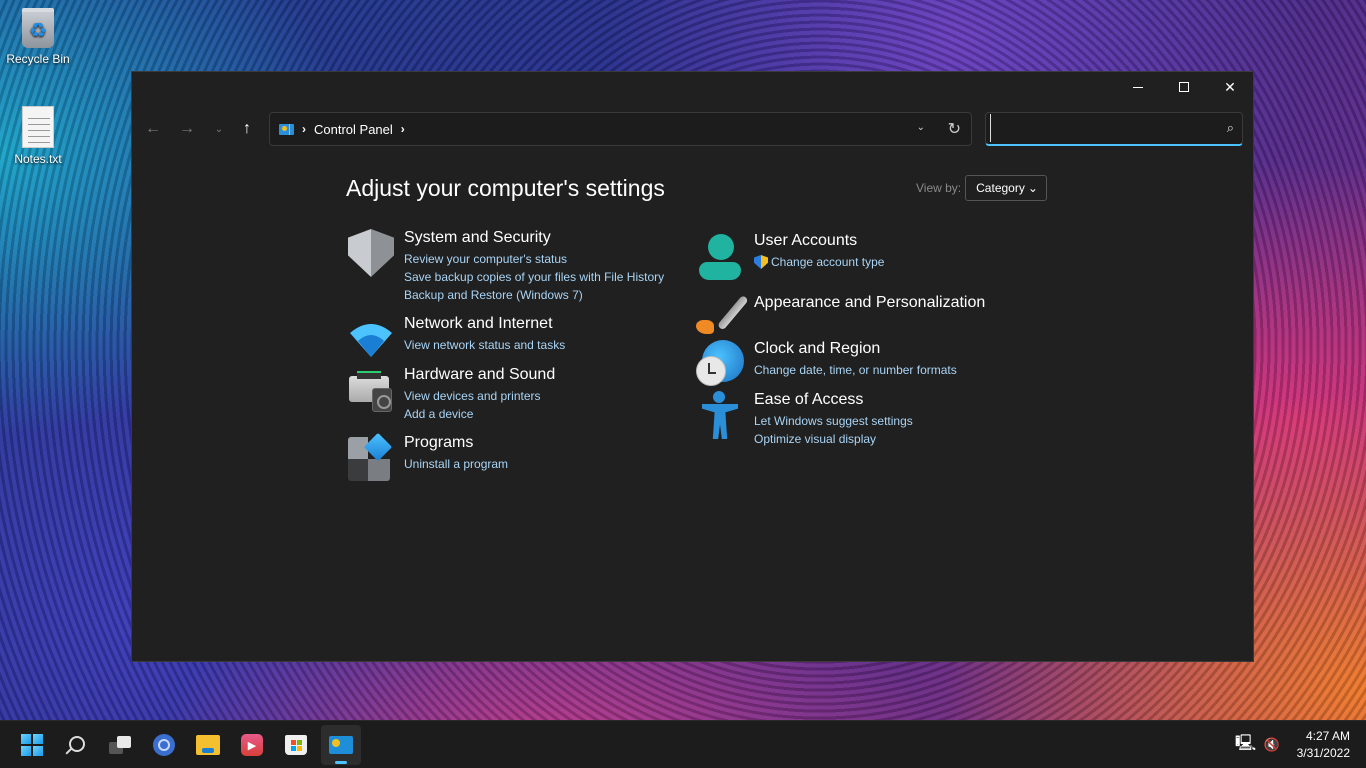 This screenshot has height=768, width=1366. Describe the element at coordinates (534, 238) in the screenshot. I see `category-title-link: System and Security` at that location.